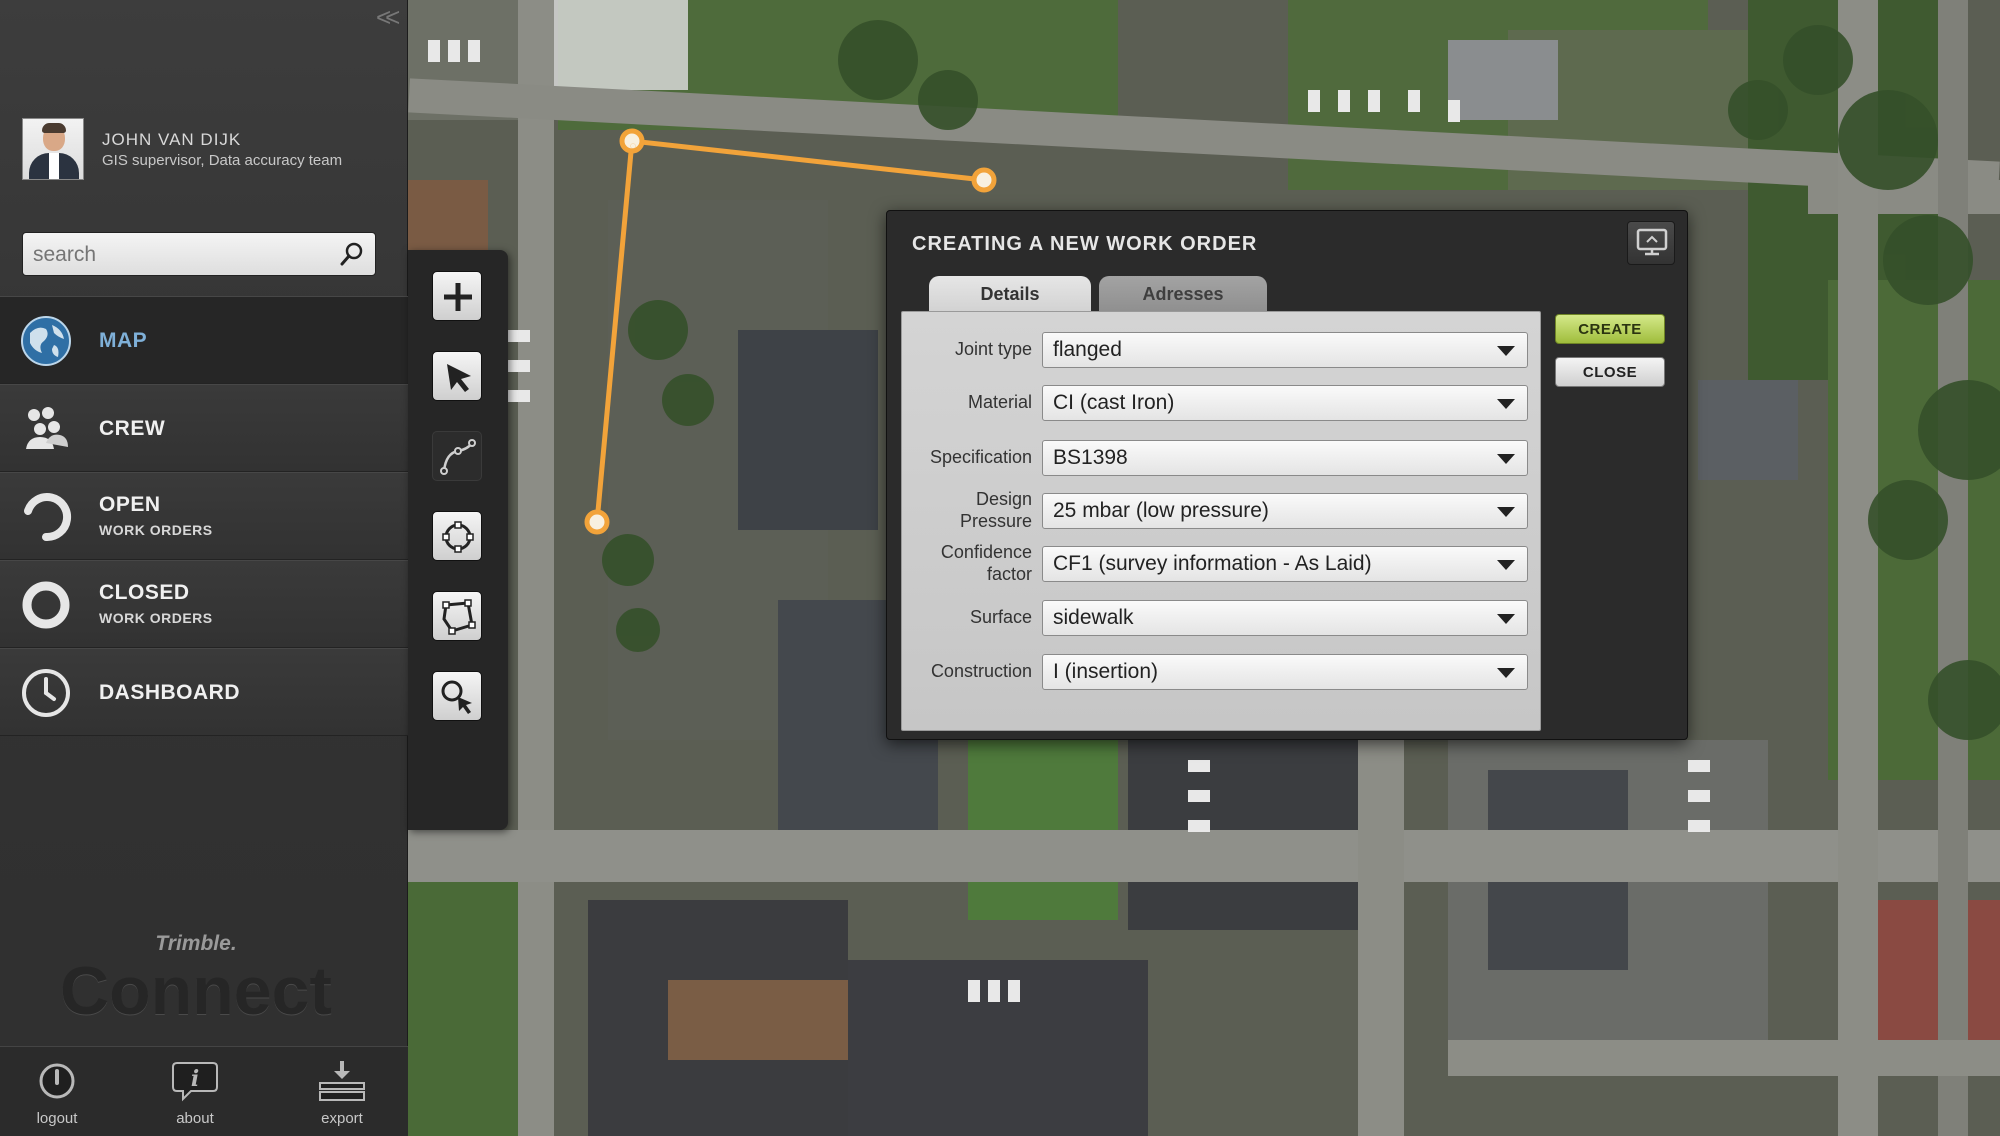 Image resolution: width=2000 pixels, height=1136 pixels. I want to click on display-mode-button, so click(1651, 243).